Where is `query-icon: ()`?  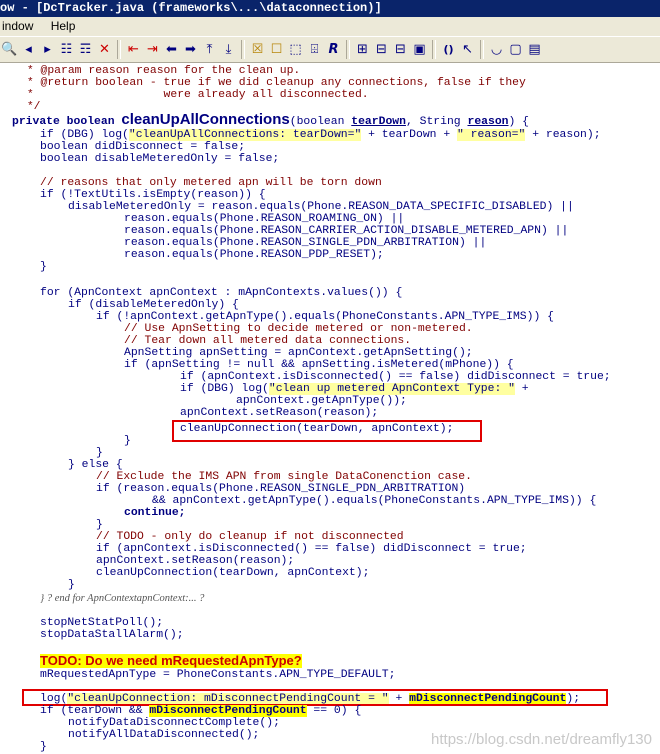
query-icon: () is located at coordinates (448, 49).